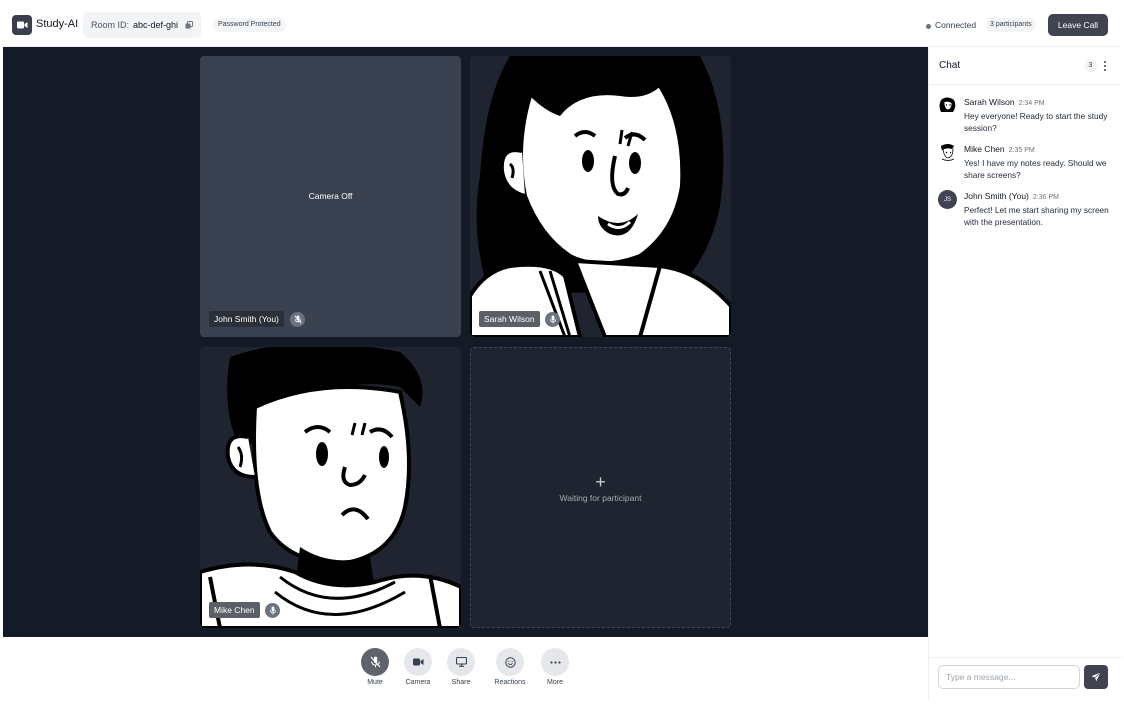 This screenshot has height=716, width=1124. Describe the element at coordinates (110, 25) in the screenshot. I see `room-id-label: Room ID:` at that location.